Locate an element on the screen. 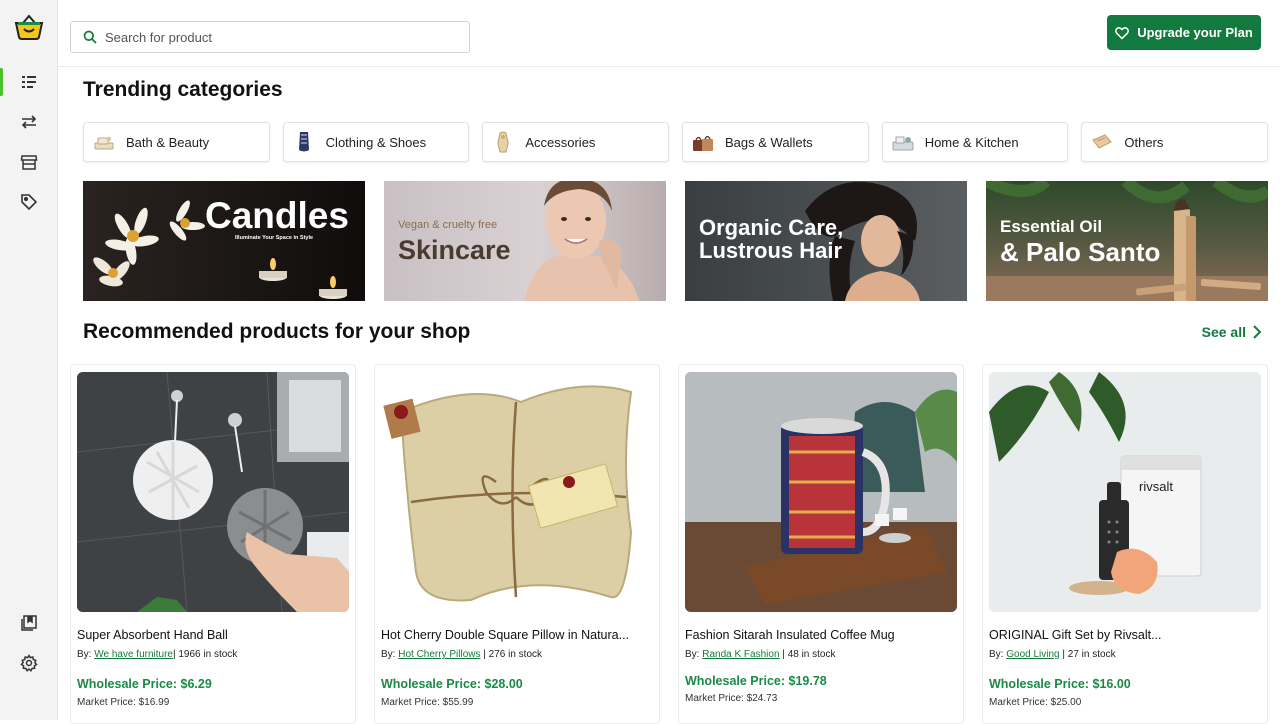  others-thumbnail-icon is located at coordinates (1102, 142).